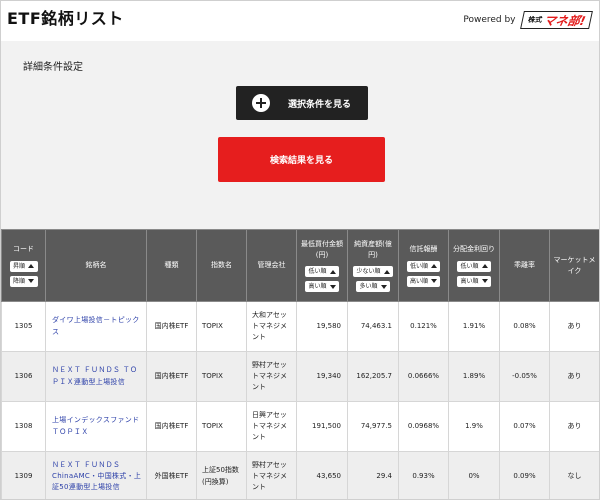 The image size is (600, 500). Describe the element at coordinates (423, 273) in the screenshot. I see `fee-sort: 低い順 高い順` at that location.